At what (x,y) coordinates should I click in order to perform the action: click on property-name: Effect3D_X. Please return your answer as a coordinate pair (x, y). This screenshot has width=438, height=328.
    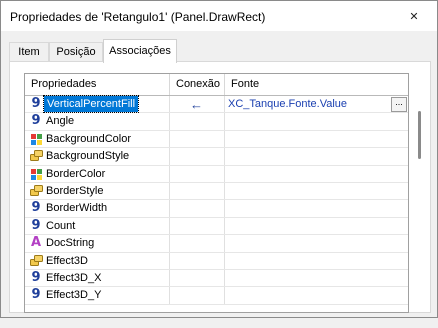
    Looking at the image, I should click on (74, 277).